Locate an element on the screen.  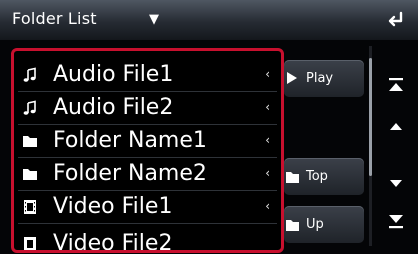
page-up-icon is located at coordinates (396, 126).